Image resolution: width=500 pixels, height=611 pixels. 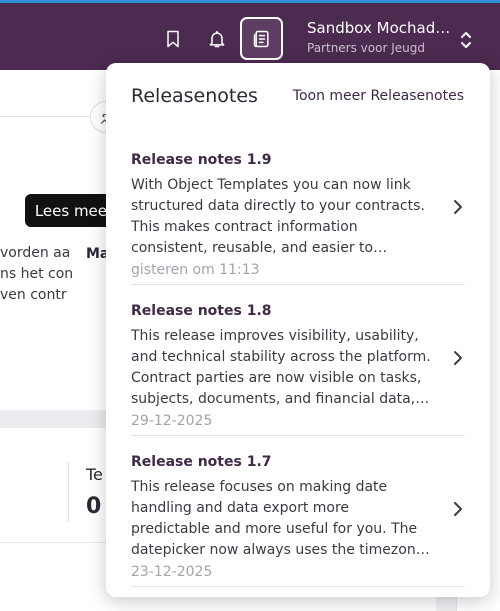 What do you see at coordinates (195, 270) in the screenshot?
I see `release-note-date: gisteren om 11:13` at bounding box center [195, 270].